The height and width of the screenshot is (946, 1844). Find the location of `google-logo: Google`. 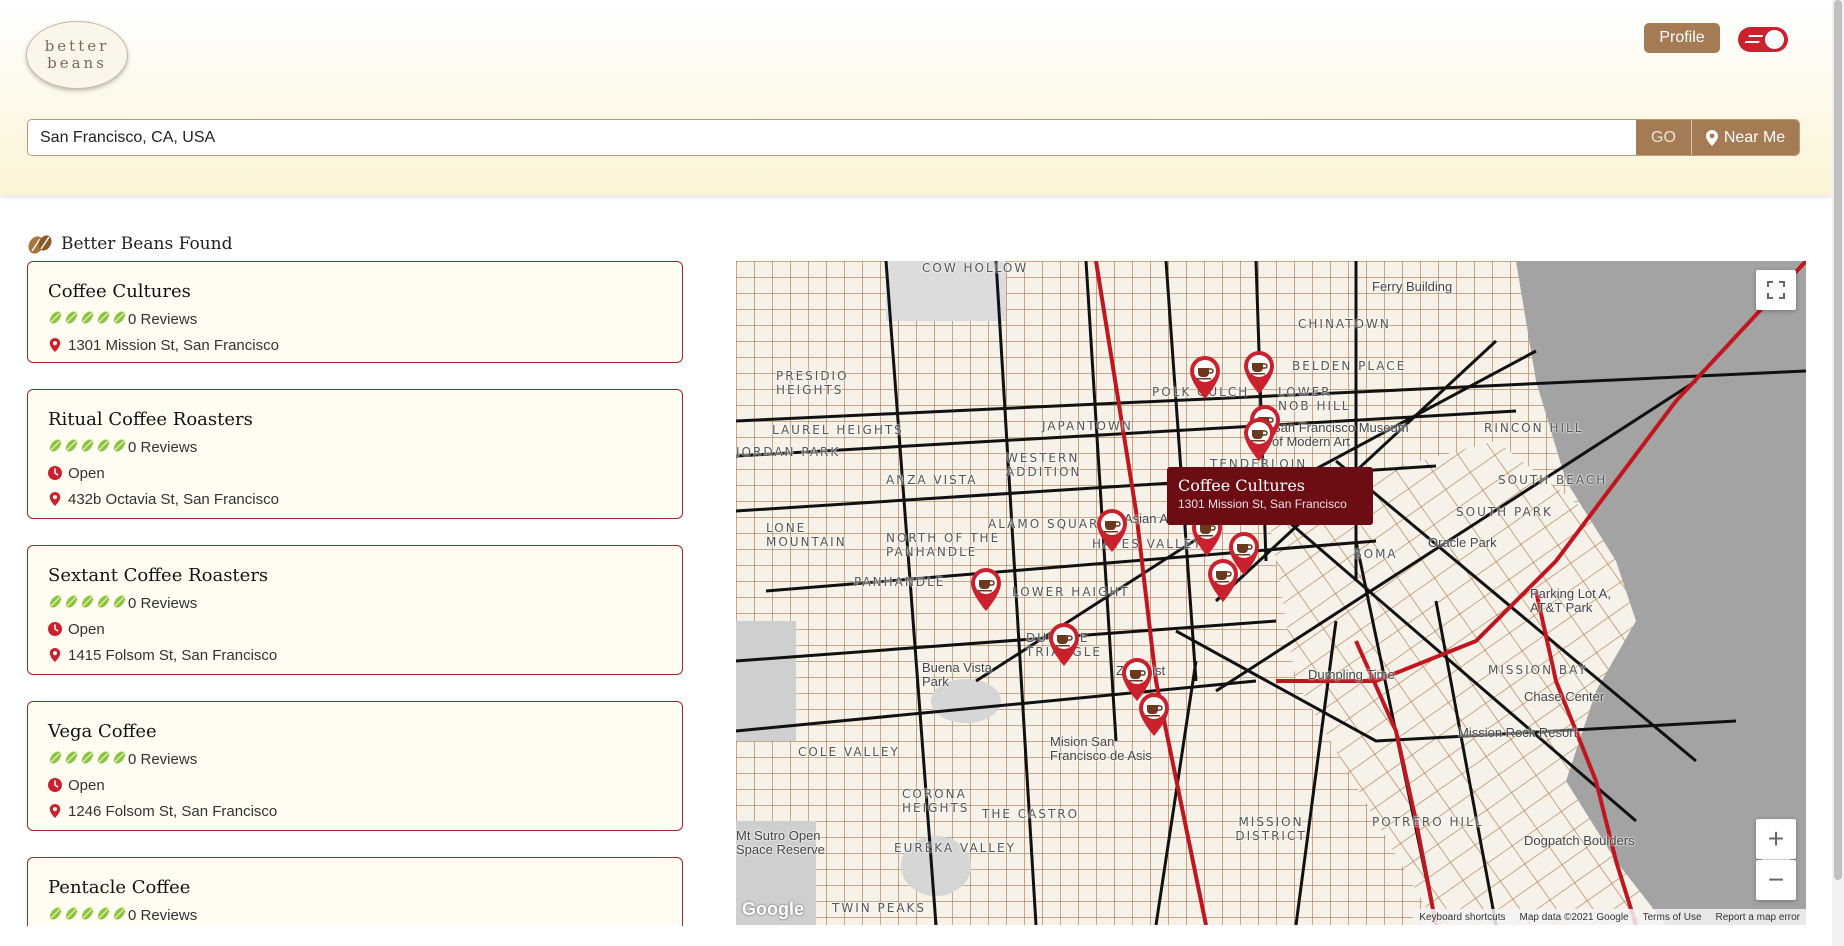

google-logo: Google is located at coordinates (773, 909).